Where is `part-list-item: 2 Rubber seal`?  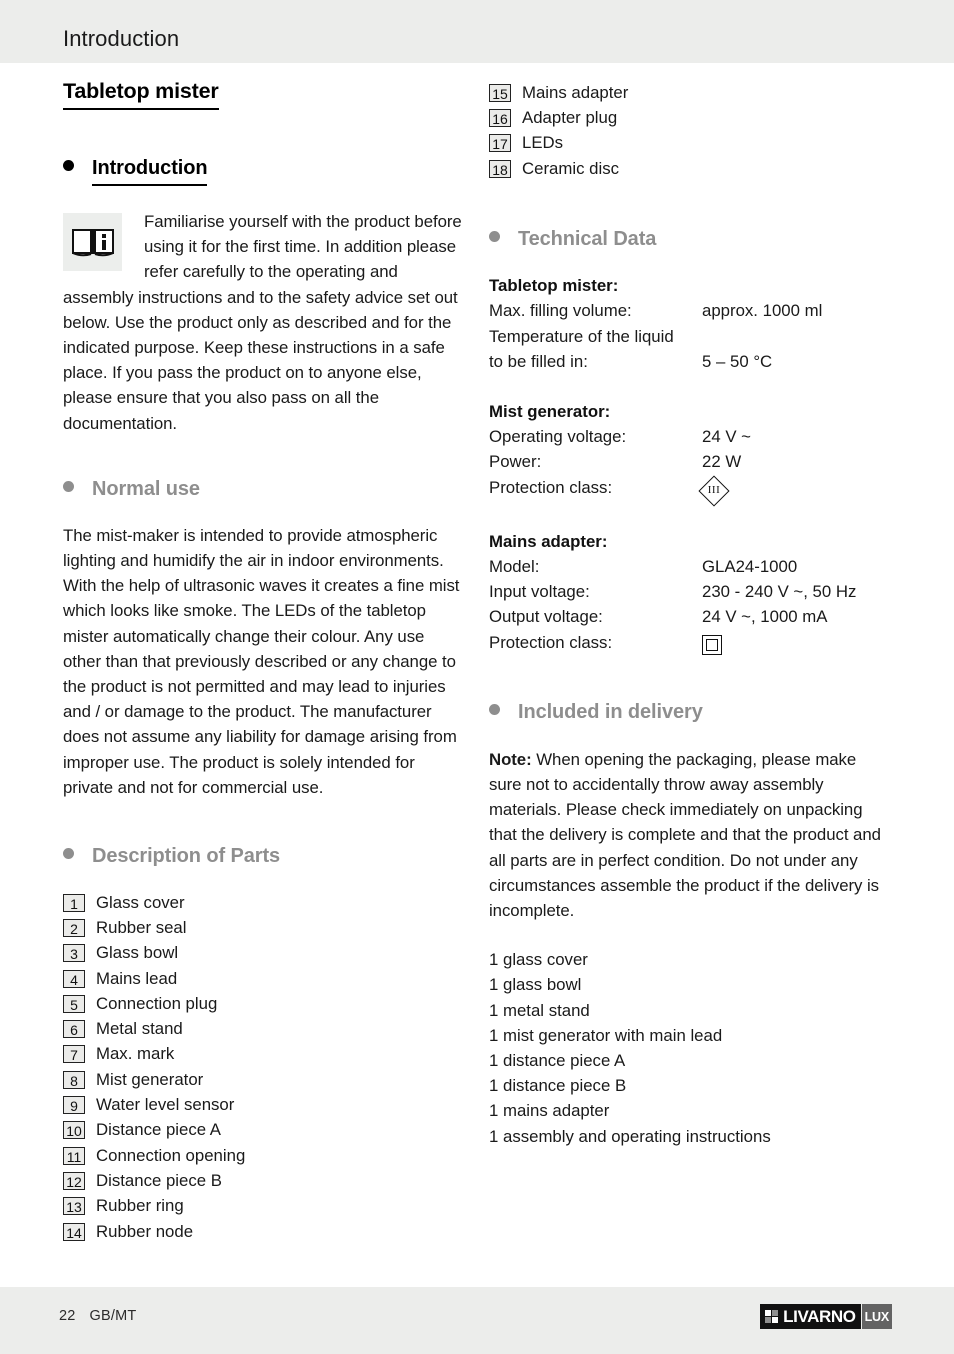
part-list-item: 2 Rubber seal is located at coordinates (263, 927).